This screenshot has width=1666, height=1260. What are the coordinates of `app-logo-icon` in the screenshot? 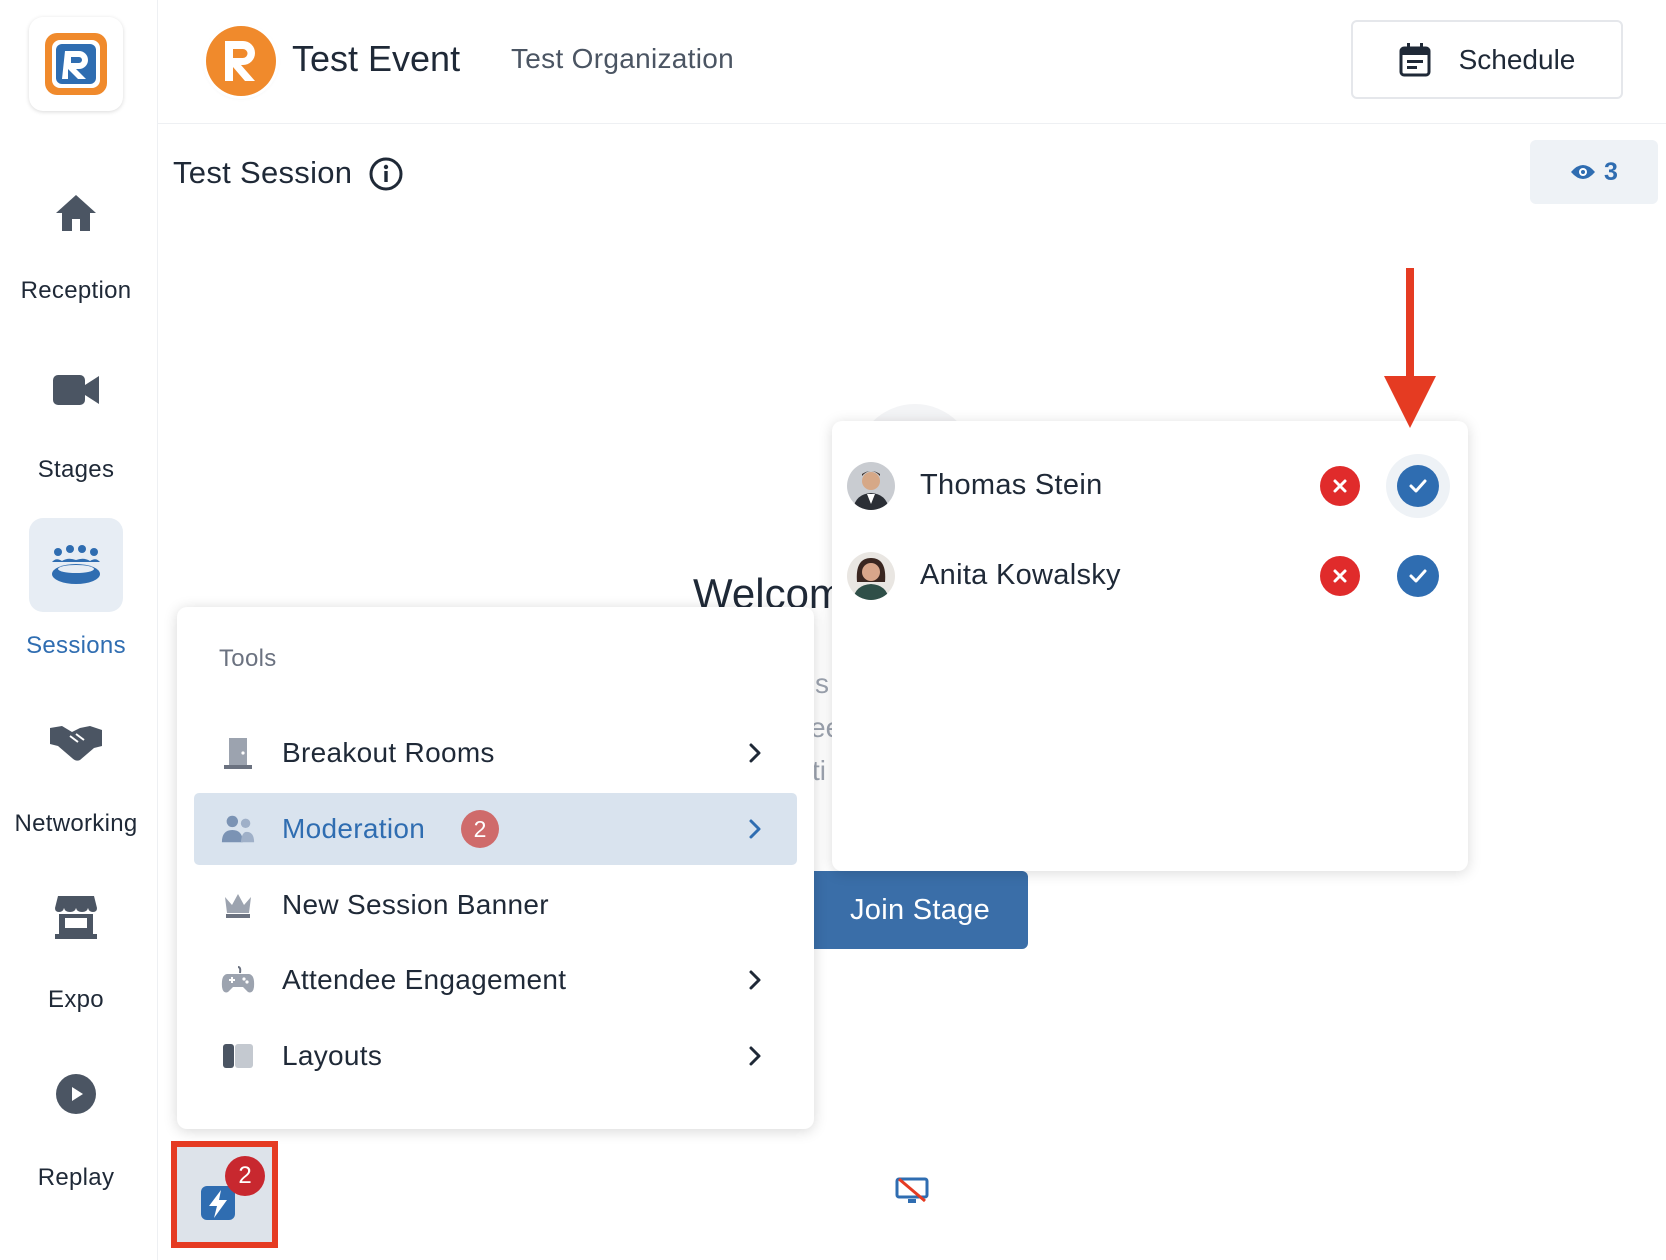 It's located at (76, 64).